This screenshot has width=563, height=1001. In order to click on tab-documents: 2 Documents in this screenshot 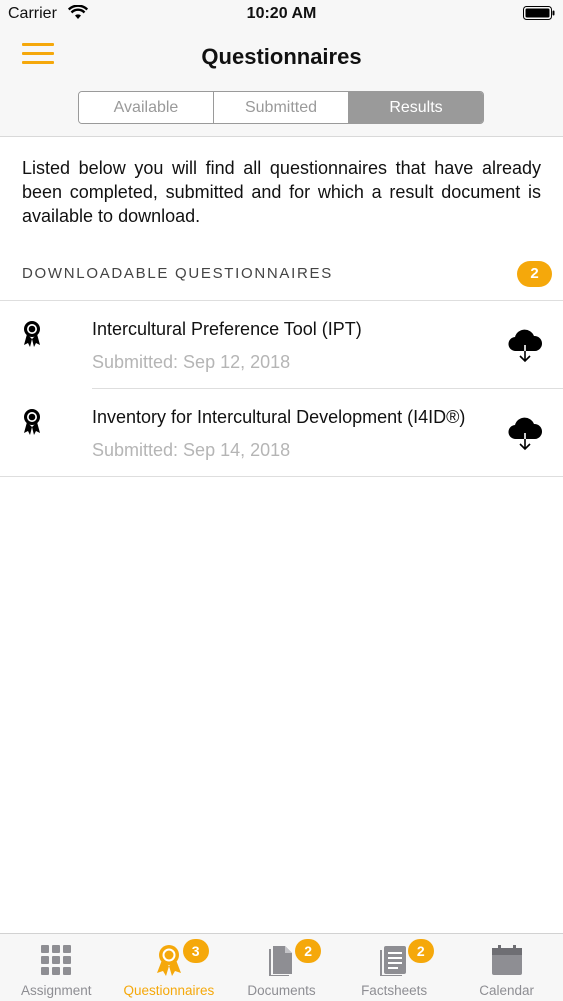, I will do `click(281, 967)`.